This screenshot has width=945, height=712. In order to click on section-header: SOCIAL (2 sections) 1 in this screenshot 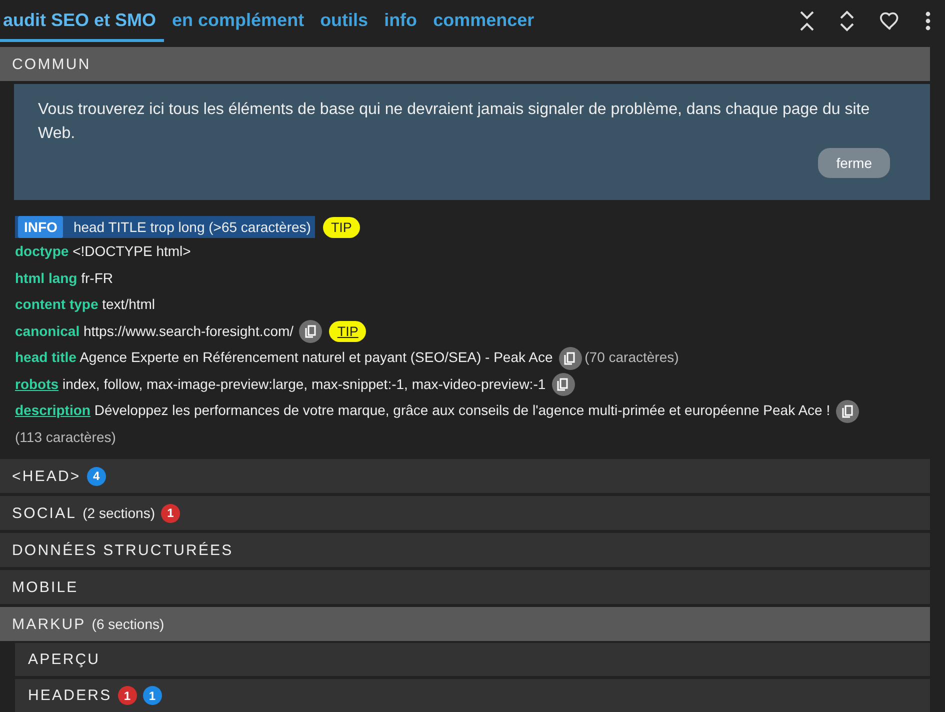, I will do `click(465, 513)`.